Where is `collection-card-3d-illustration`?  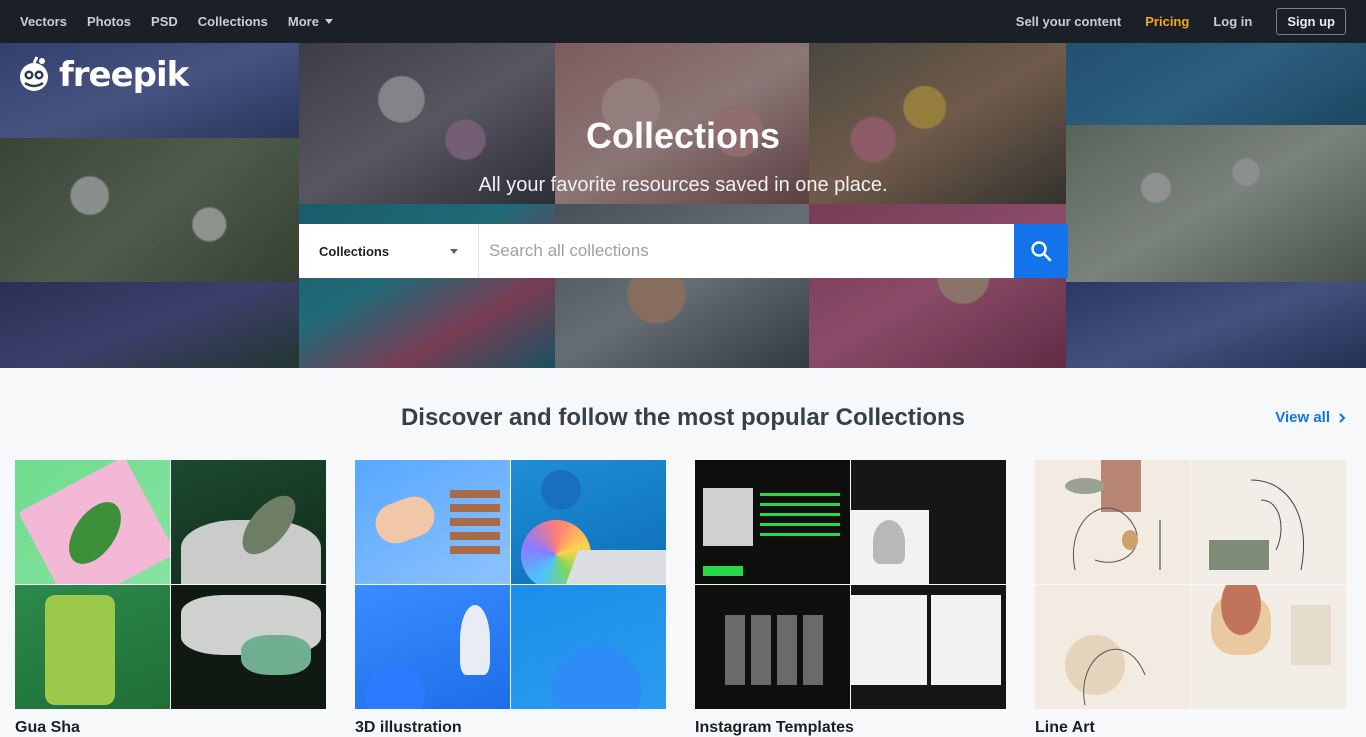 collection-card-3d-illustration is located at coordinates (510, 584).